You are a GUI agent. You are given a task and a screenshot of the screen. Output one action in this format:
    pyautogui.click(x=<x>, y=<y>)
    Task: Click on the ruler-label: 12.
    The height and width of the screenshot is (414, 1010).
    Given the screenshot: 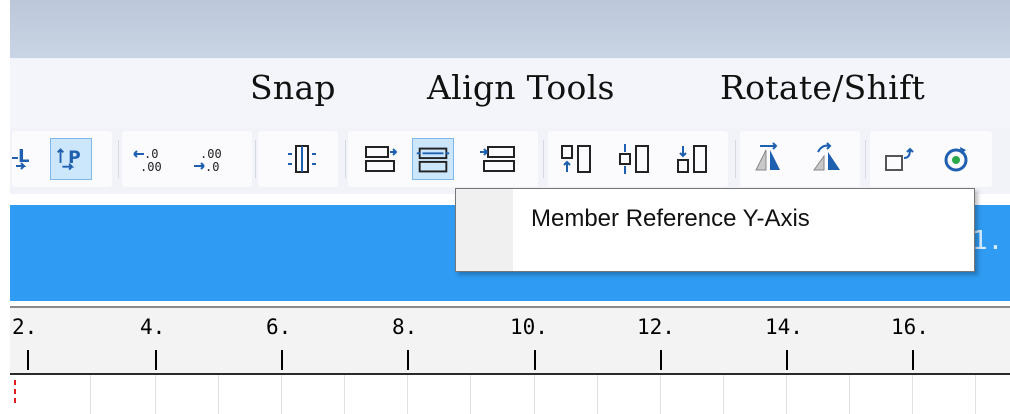 What is the action you would take?
    pyautogui.click(x=656, y=327)
    